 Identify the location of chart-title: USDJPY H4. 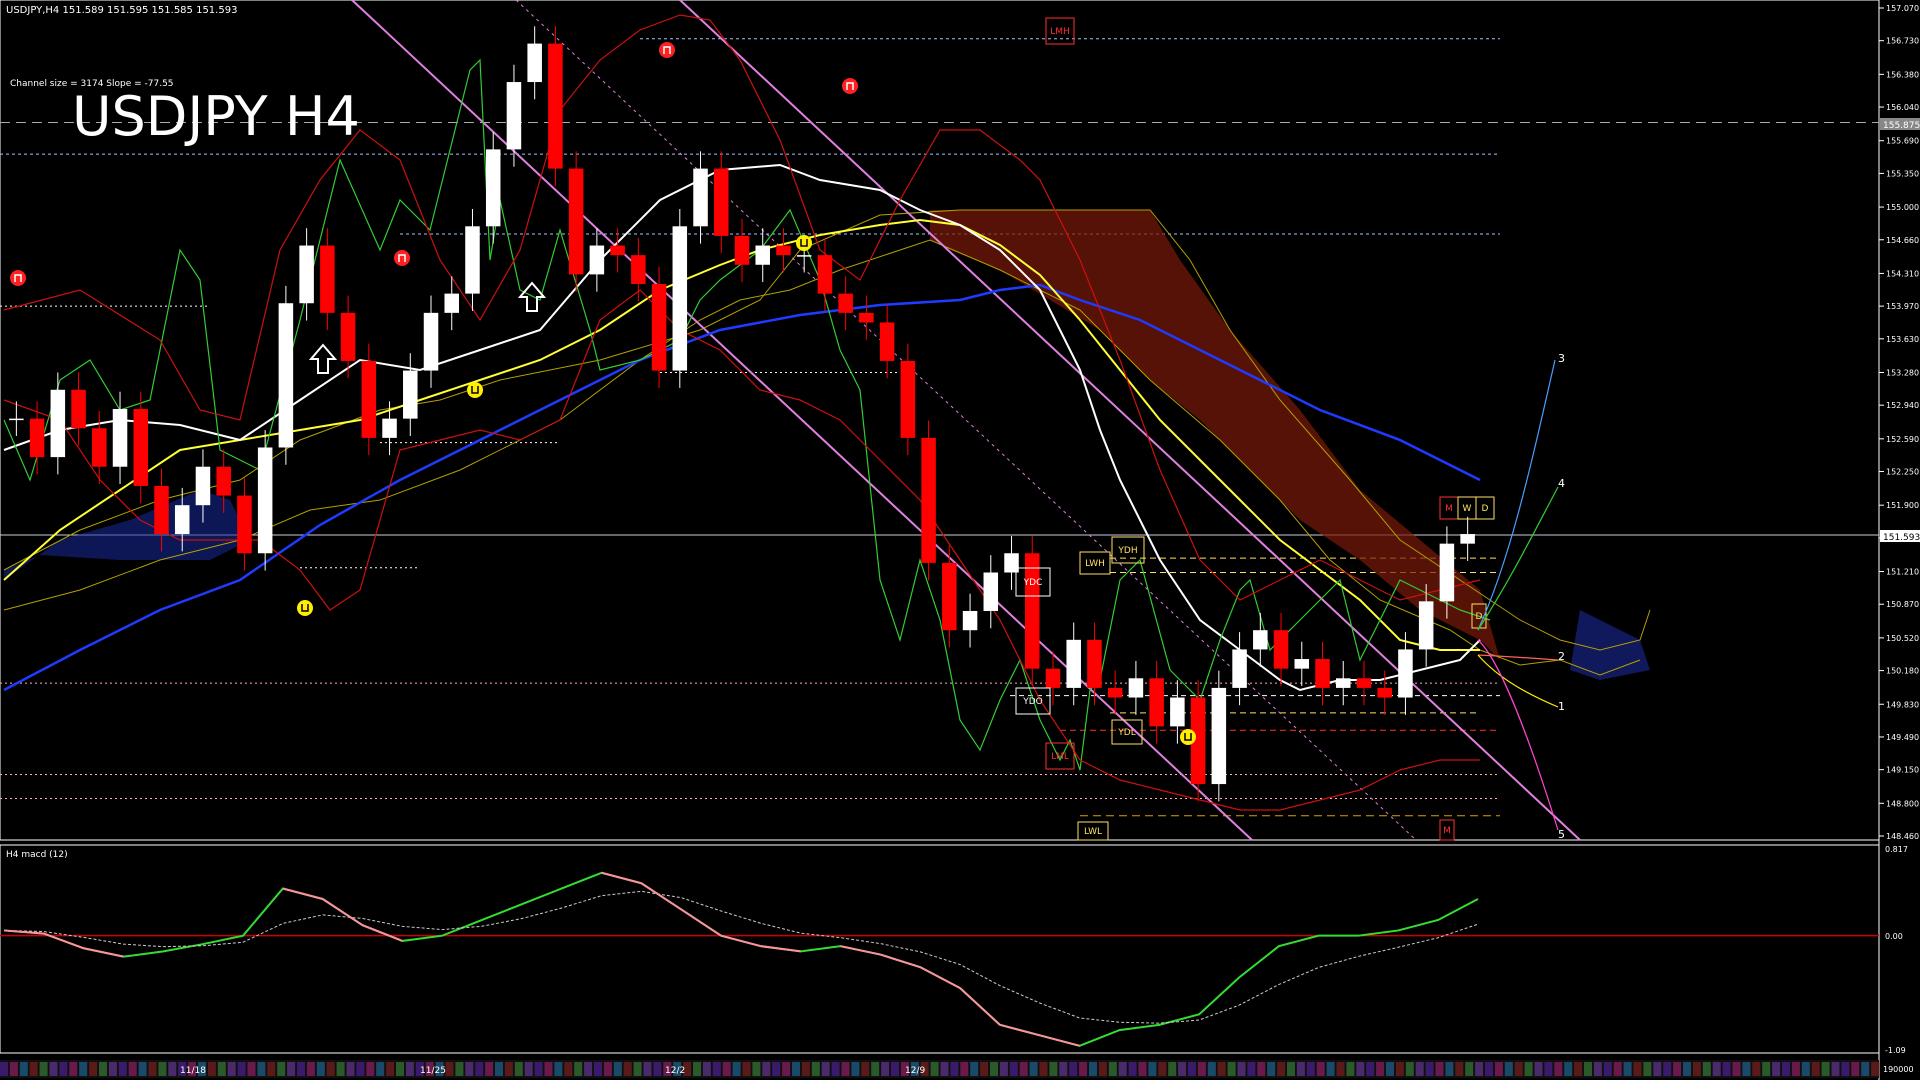
(216, 116).